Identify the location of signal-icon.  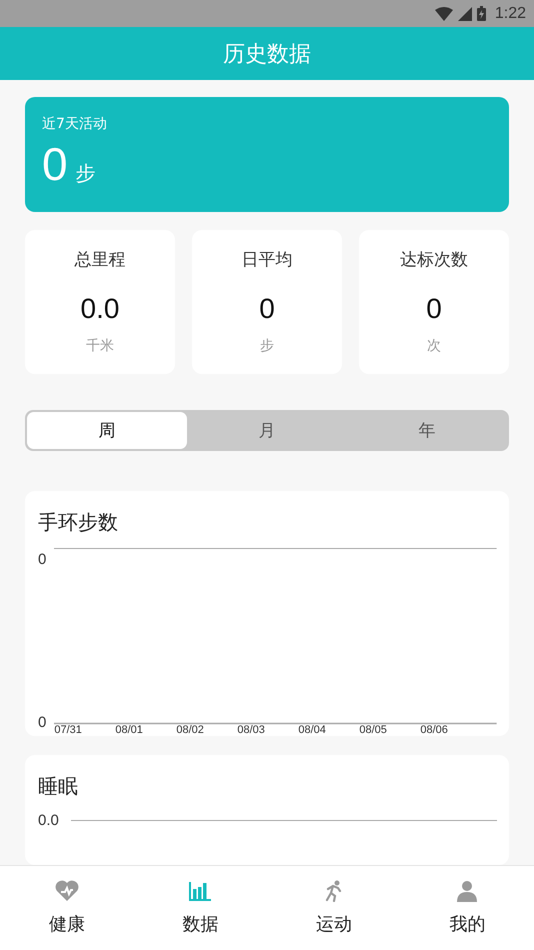
(465, 13).